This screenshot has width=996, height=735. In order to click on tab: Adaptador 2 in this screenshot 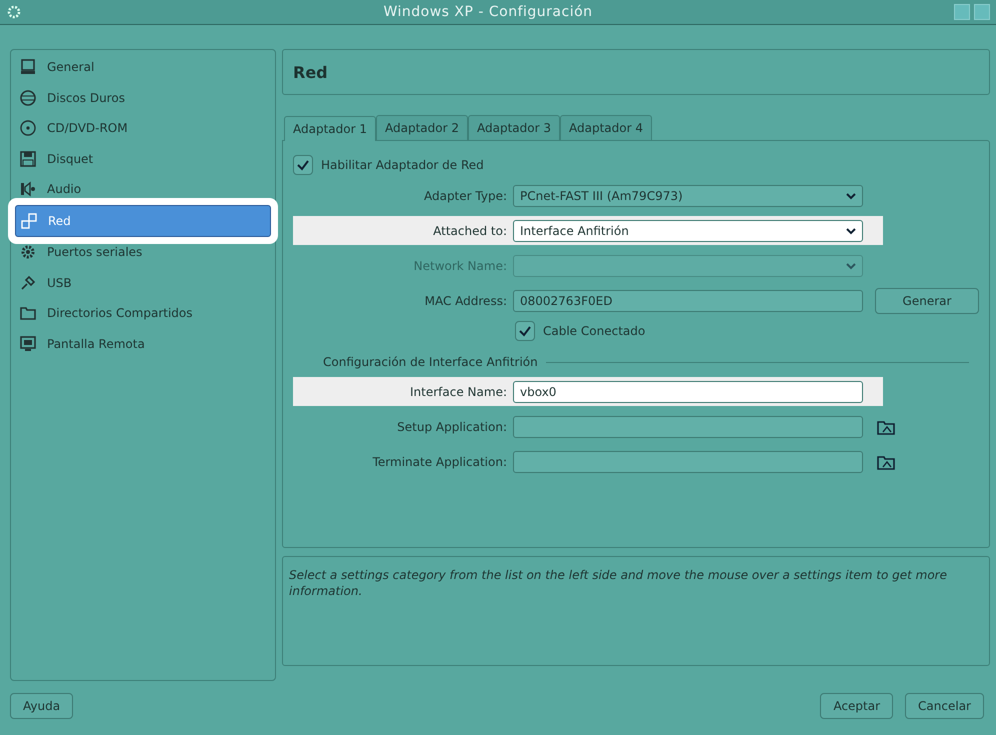, I will do `click(422, 127)`.